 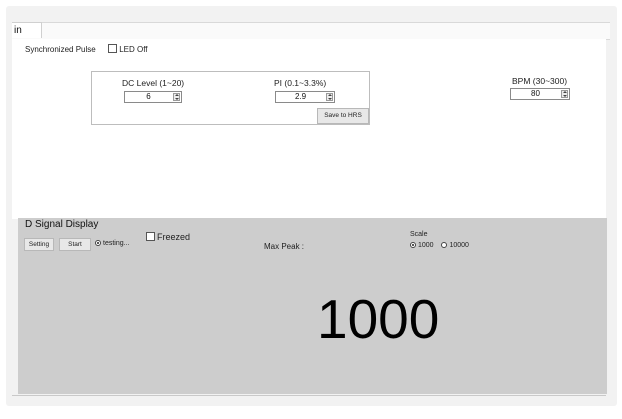 What do you see at coordinates (343, 116) in the screenshot?
I see `save-to-hrs-button: Save to HRS` at bounding box center [343, 116].